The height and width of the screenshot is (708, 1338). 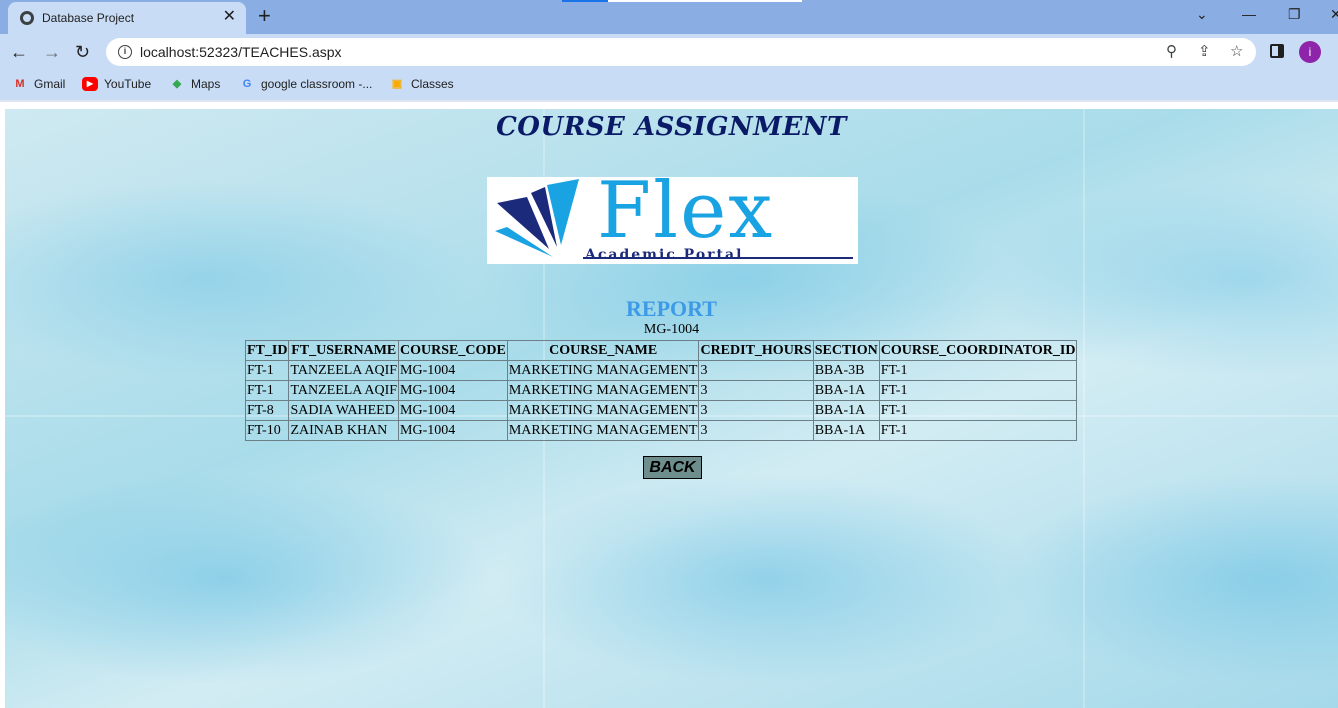 I want to click on close-window-button: ✕, so click(x=1334, y=14).